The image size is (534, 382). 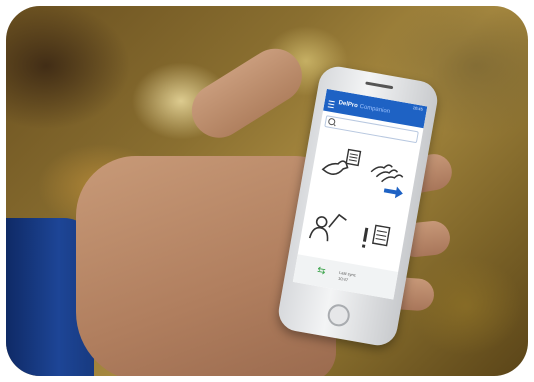 What do you see at coordinates (375, 109) in the screenshot?
I see `app-subtitle: Companion` at bounding box center [375, 109].